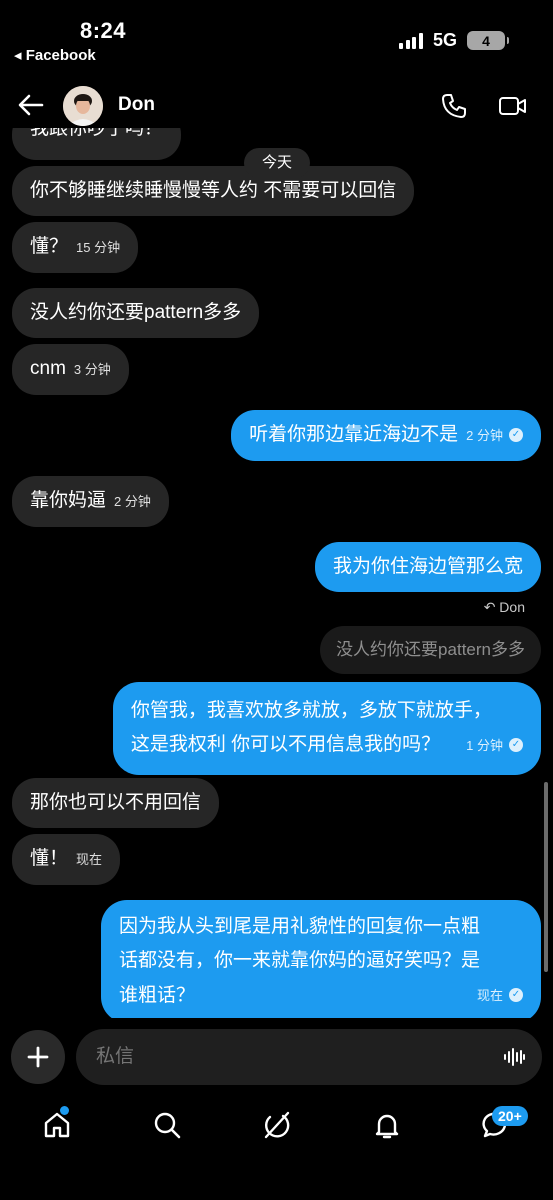  I want to click on message-composer, so click(309, 1057).